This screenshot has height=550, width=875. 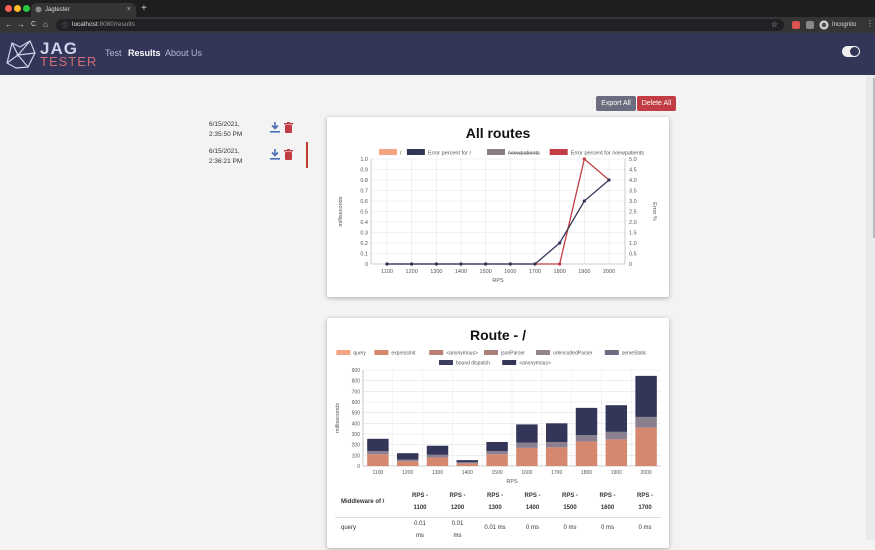 What do you see at coordinates (467, 473) in the screenshot?
I see `x-tick-label: 1400` at bounding box center [467, 473].